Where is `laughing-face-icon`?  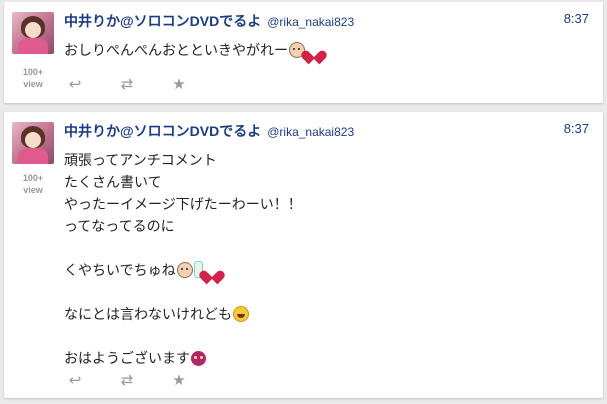
laughing-face-icon is located at coordinates (241, 314).